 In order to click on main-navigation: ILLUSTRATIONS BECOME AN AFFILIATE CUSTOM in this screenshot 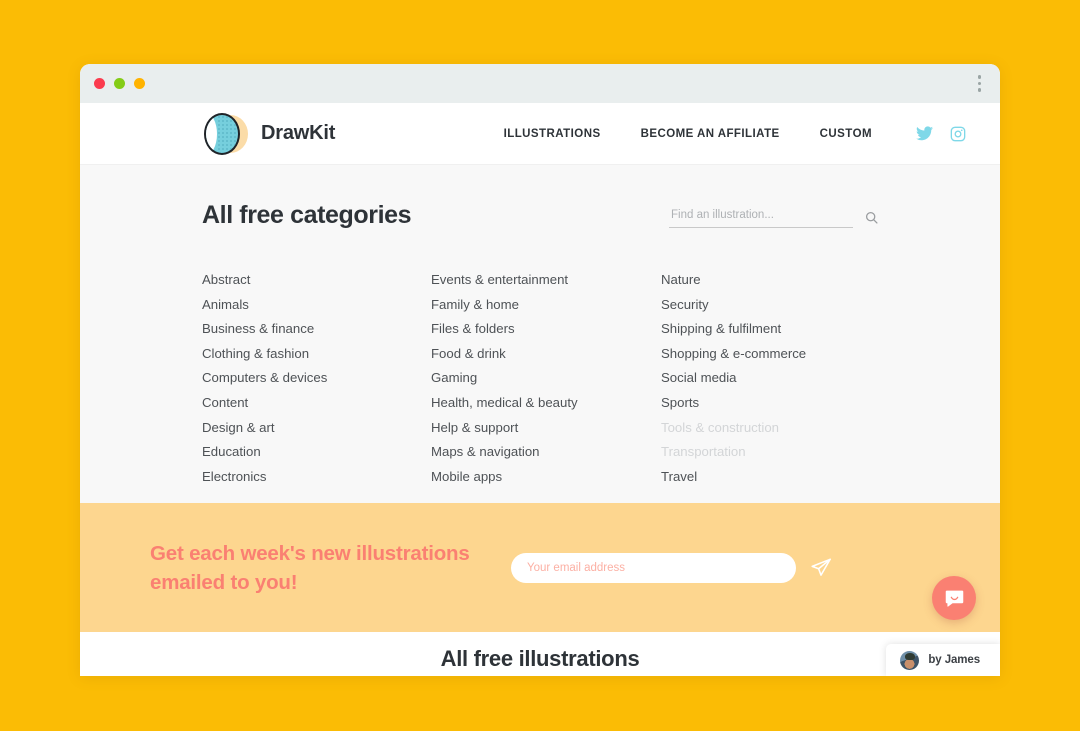, I will do `click(735, 134)`.